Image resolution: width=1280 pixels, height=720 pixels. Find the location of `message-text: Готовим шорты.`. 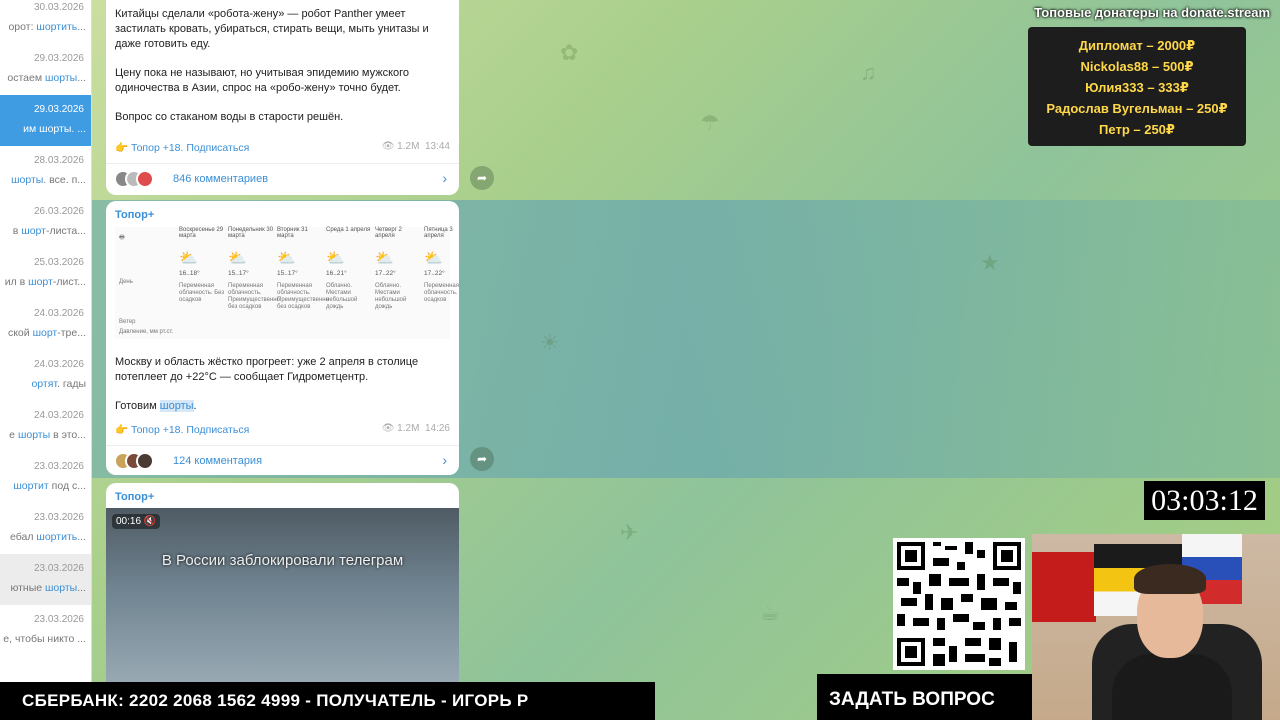

message-text: Готовим шорты. is located at coordinates (156, 406).